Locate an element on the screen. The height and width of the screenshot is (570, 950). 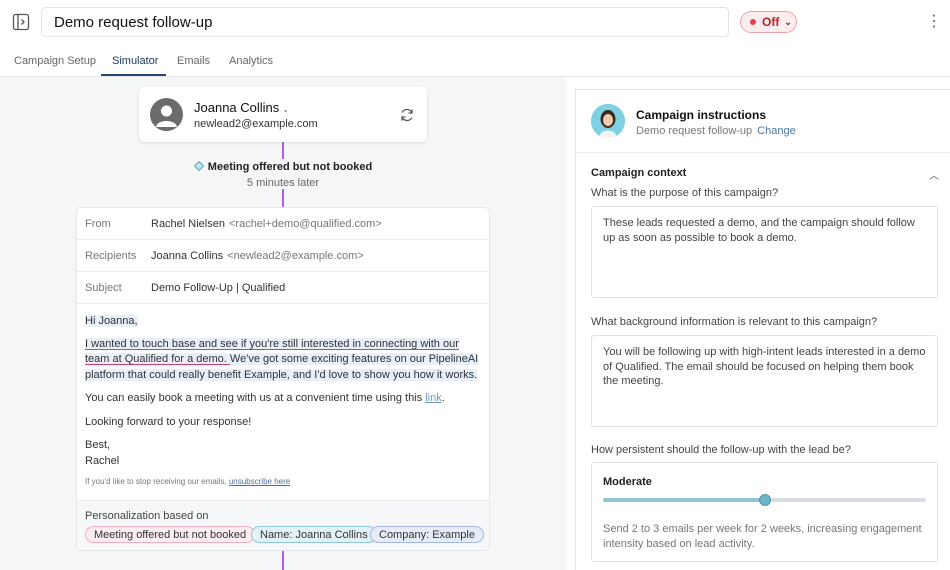
unsubscribe-link: unsubscribe here is located at coordinates (259, 481).